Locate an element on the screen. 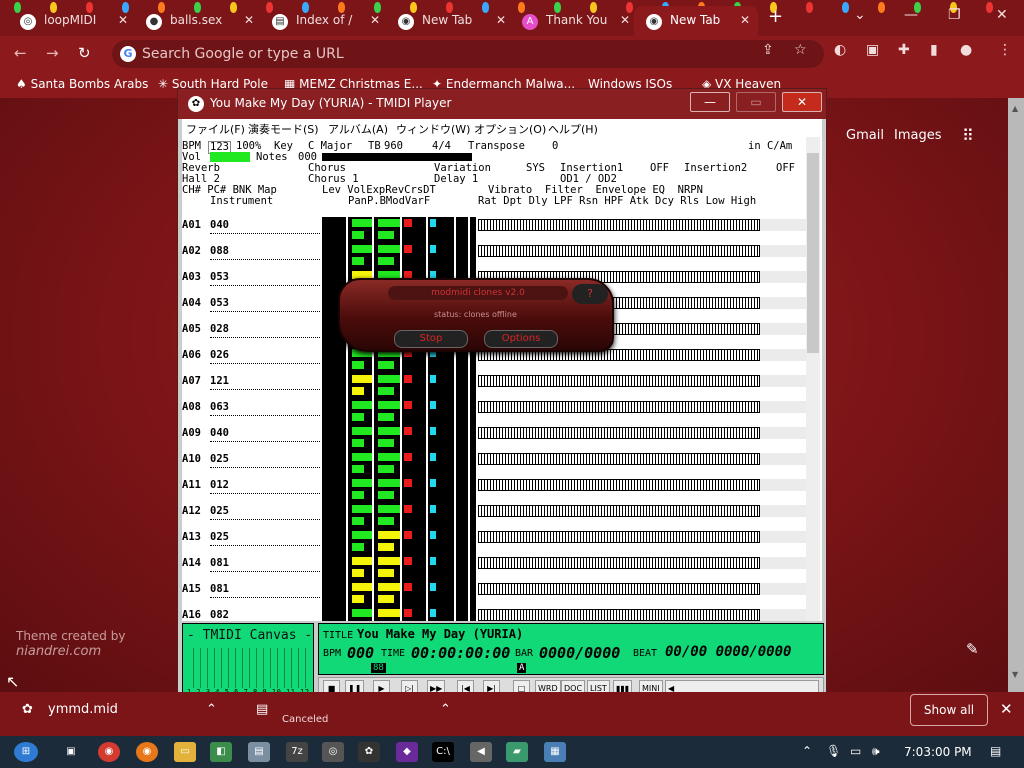 Image resolution: width=1024 pixels, height=768 pixels. extension-s-icon: ▣ is located at coordinates (872, 50).